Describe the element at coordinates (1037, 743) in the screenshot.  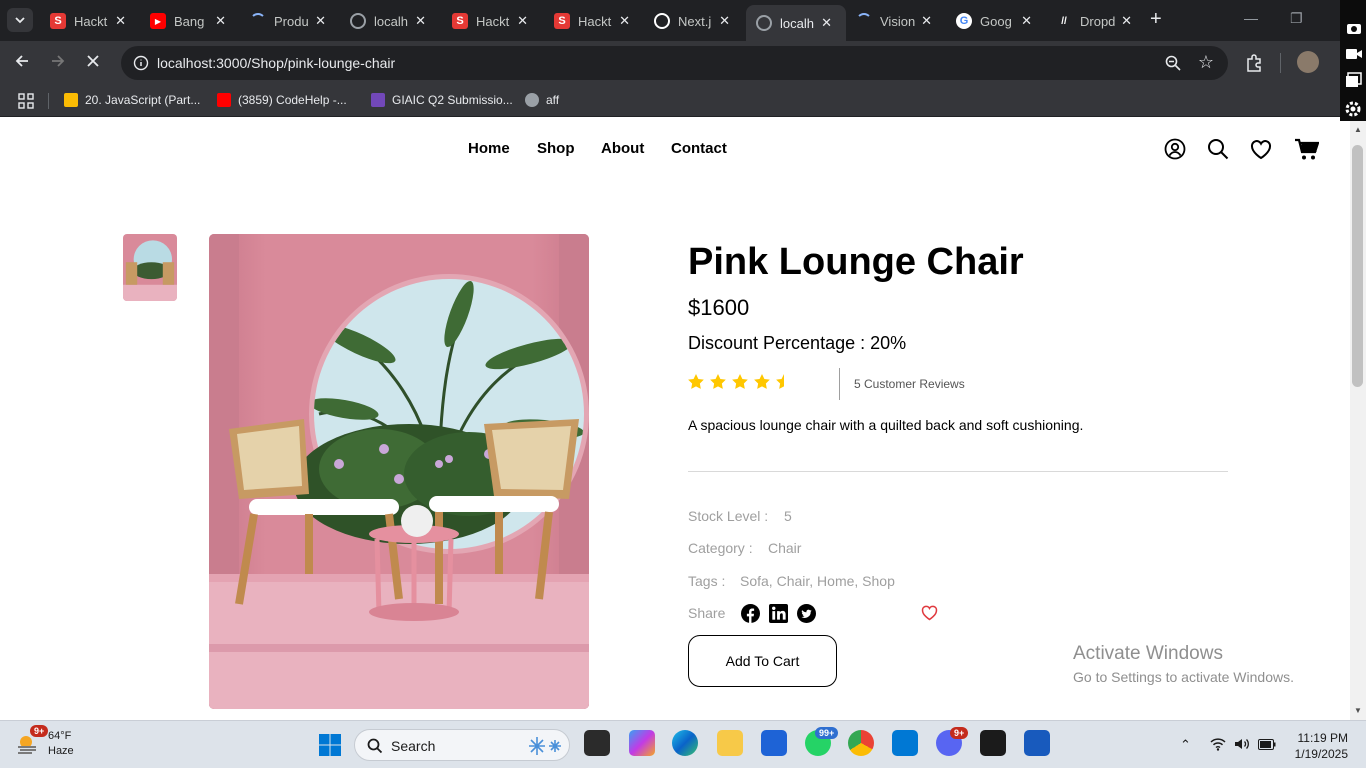
I see `word-icon` at that location.